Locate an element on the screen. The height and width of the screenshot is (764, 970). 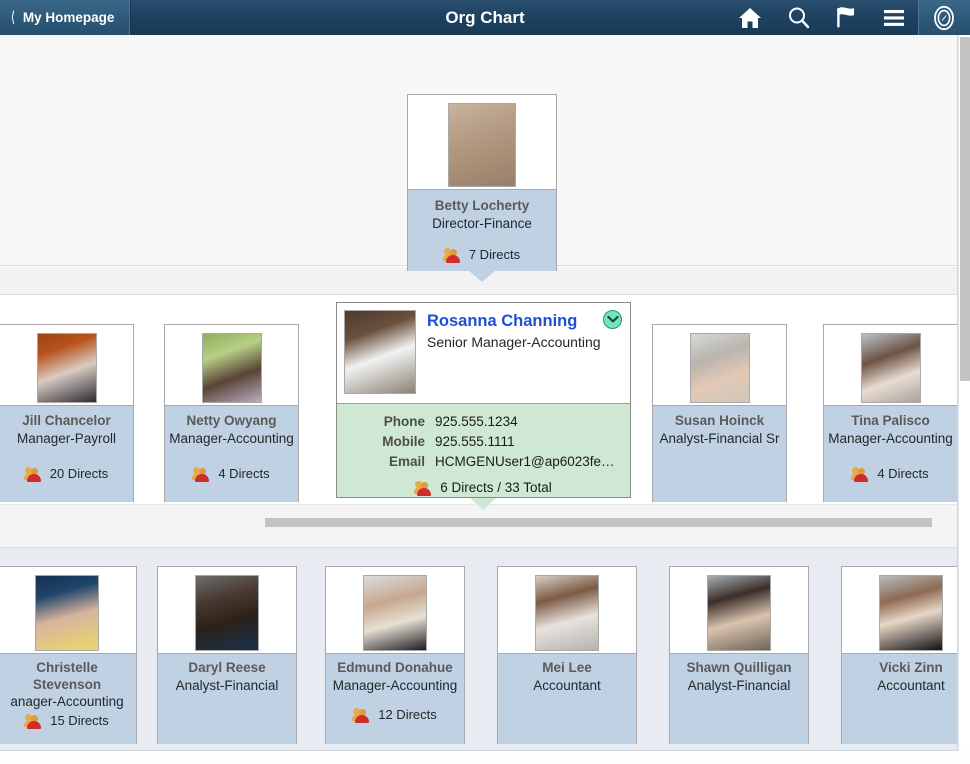
directs-row: 7 Directs is located at coordinates (482, 255).